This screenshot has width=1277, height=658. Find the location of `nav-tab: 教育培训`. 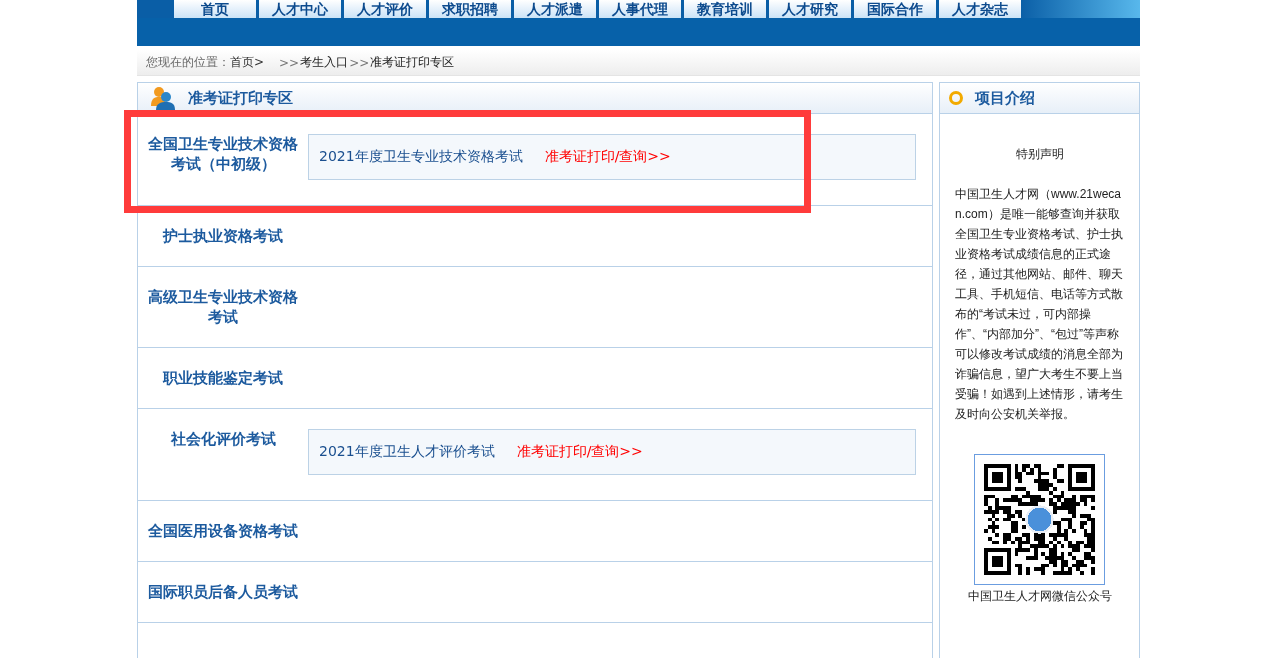

nav-tab: 教育培训 is located at coordinates (725, 9).